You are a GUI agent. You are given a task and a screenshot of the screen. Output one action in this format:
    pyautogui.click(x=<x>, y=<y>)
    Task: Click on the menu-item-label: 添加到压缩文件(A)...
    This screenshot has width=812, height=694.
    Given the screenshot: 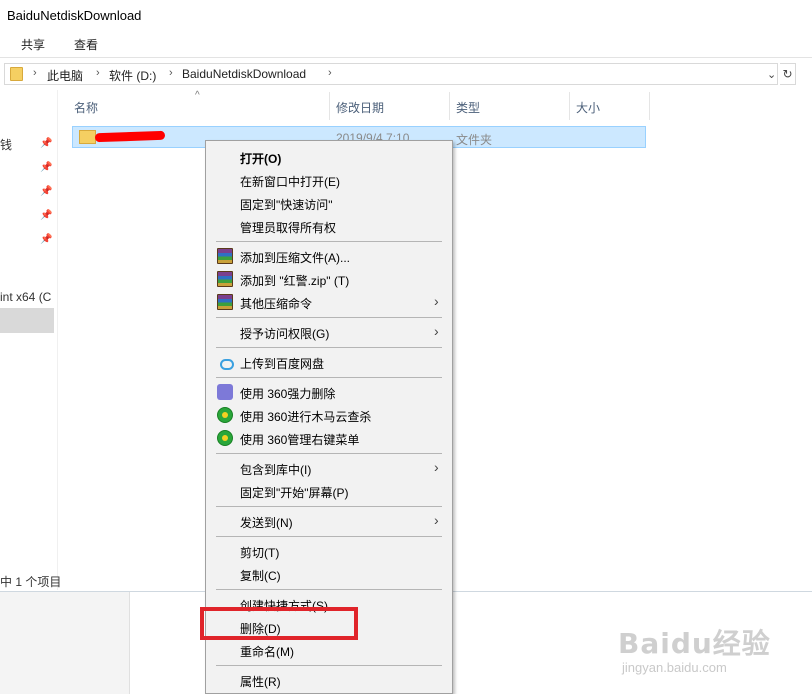 What is the action you would take?
    pyautogui.click(x=295, y=258)
    